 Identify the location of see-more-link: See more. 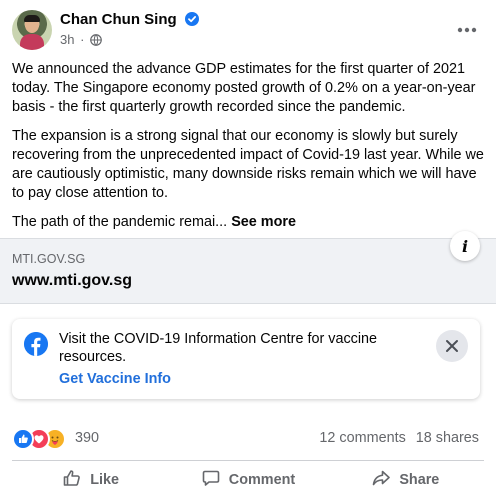
(263, 222).